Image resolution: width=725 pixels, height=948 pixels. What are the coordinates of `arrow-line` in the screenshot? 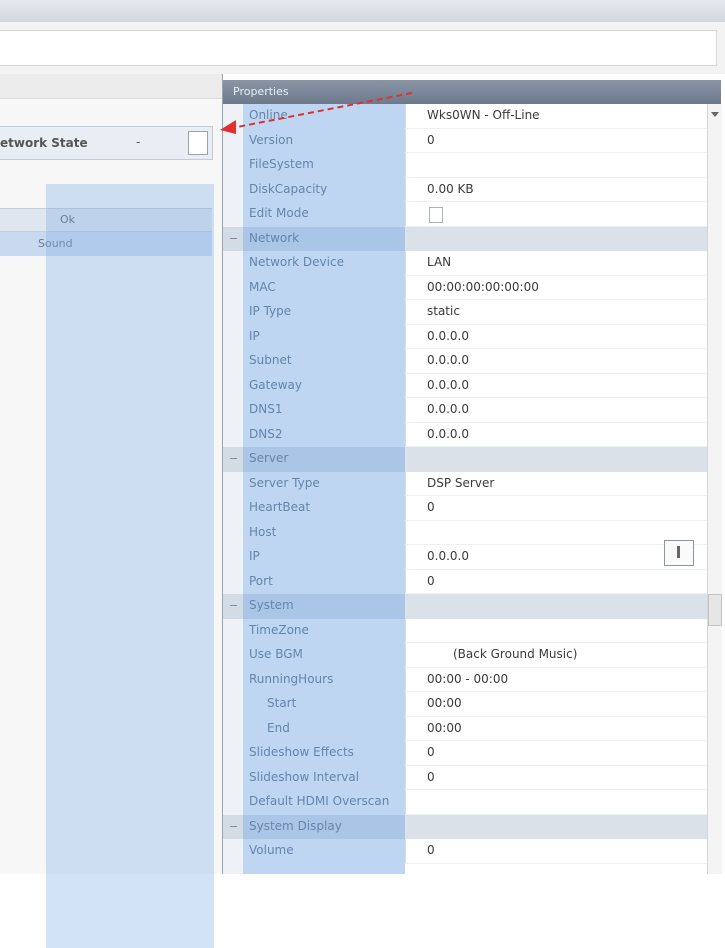 It's located at (322, 110).